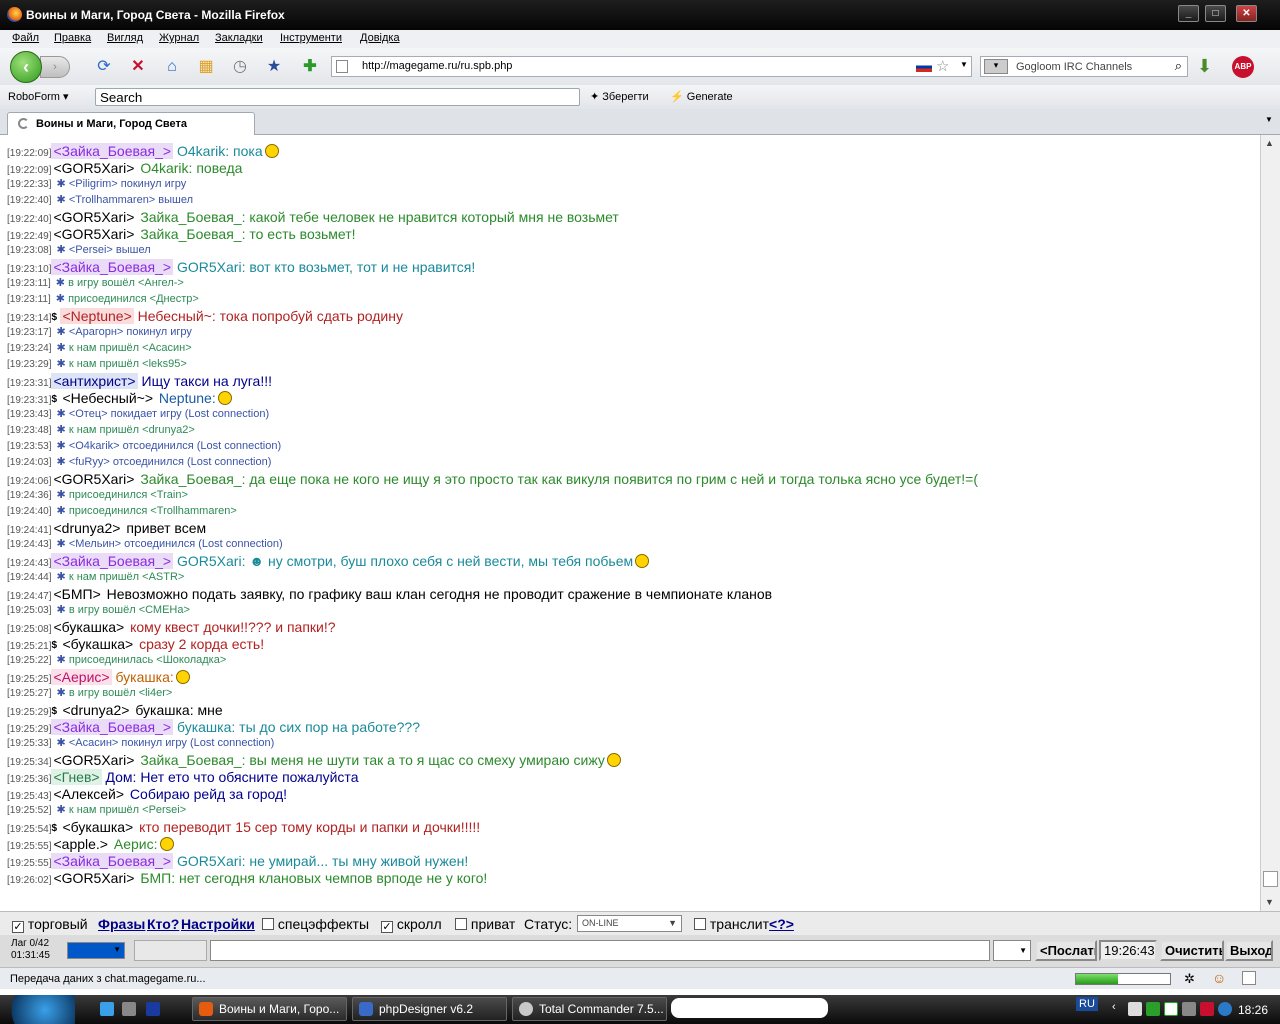  Describe the element at coordinates (94, 381) in the screenshot. I see `nickname: <антихрист>` at that location.